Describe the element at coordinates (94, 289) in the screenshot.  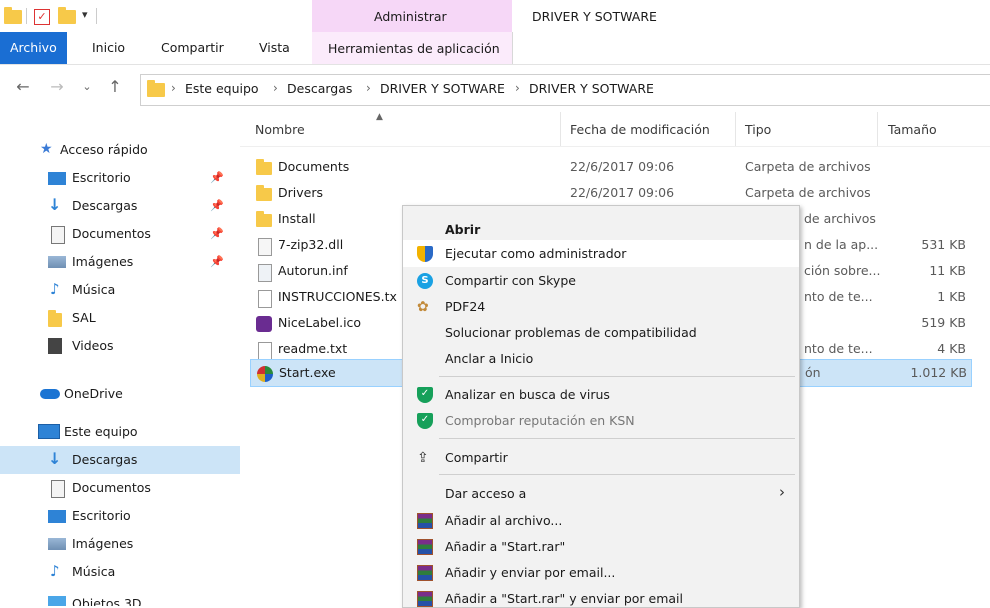
I see `nav-label: Música` at that location.